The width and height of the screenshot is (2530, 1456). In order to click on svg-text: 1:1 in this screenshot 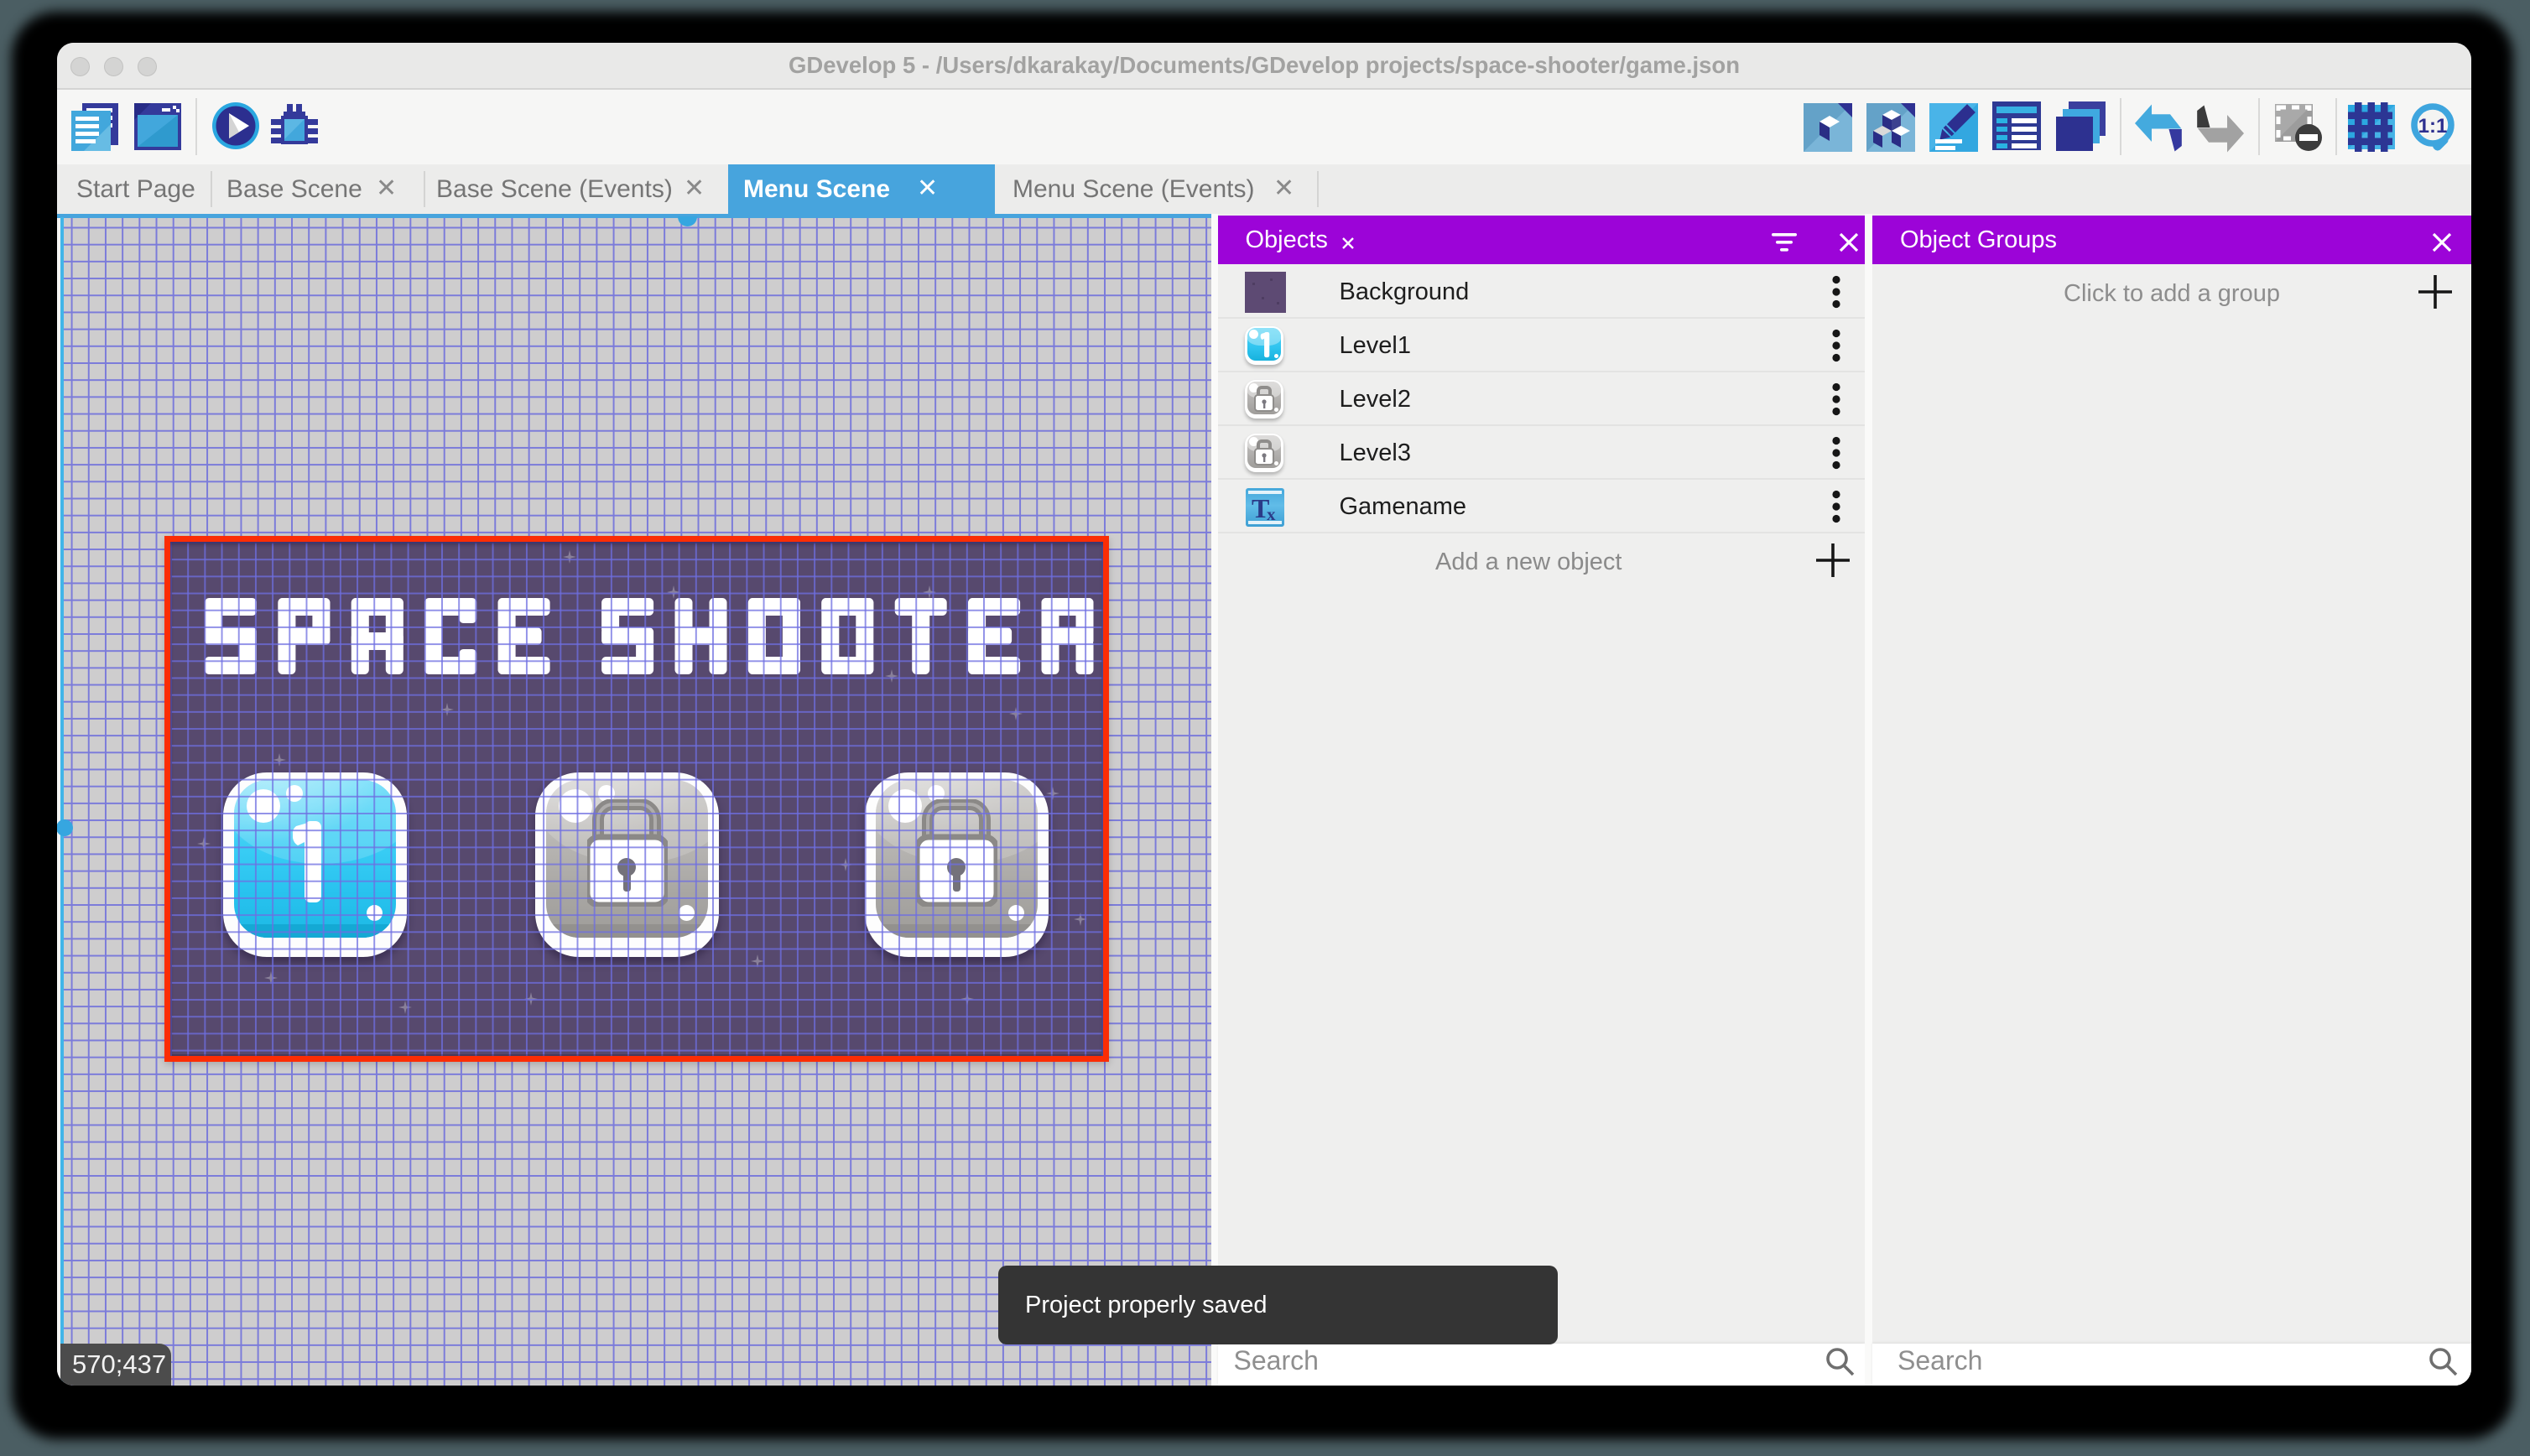, I will do `click(2433, 126)`.